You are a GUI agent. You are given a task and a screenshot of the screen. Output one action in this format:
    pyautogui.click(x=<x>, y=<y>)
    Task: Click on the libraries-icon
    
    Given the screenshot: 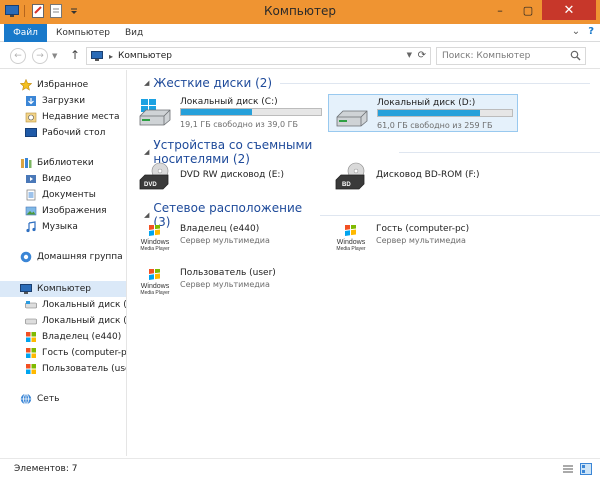 What is the action you would take?
    pyautogui.click(x=26, y=163)
    